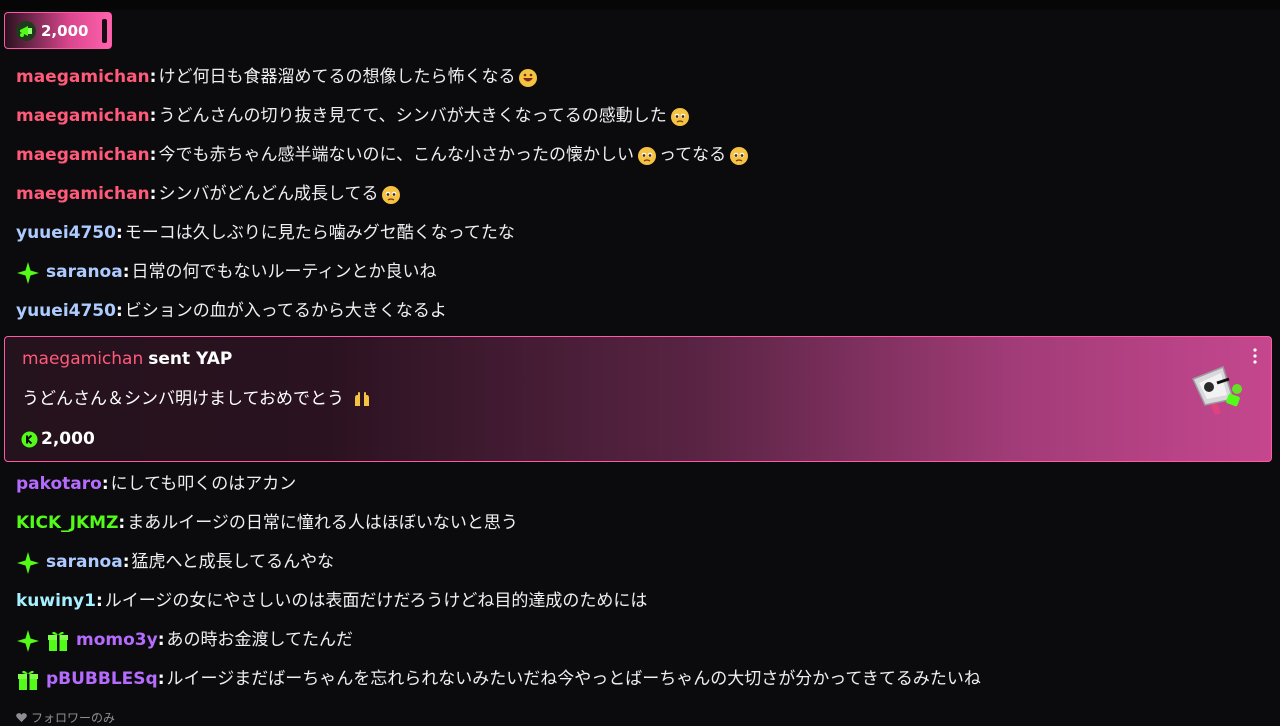  Describe the element at coordinates (1255, 356) in the screenshot. I see `kebab-menu-icon` at that location.